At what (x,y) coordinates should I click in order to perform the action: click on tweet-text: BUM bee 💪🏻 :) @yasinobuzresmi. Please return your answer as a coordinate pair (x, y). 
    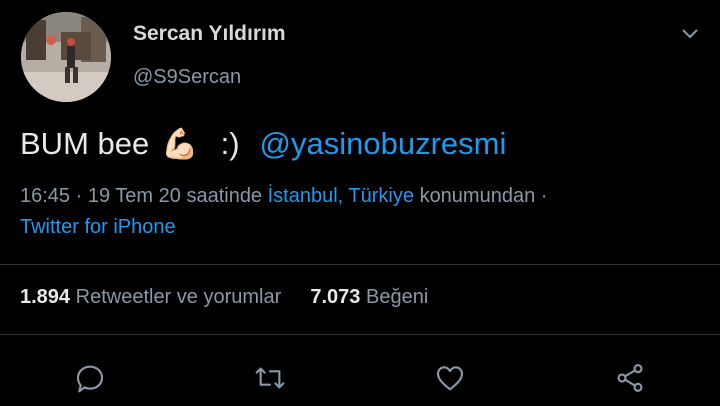
    Looking at the image, I should click on (263, 144).